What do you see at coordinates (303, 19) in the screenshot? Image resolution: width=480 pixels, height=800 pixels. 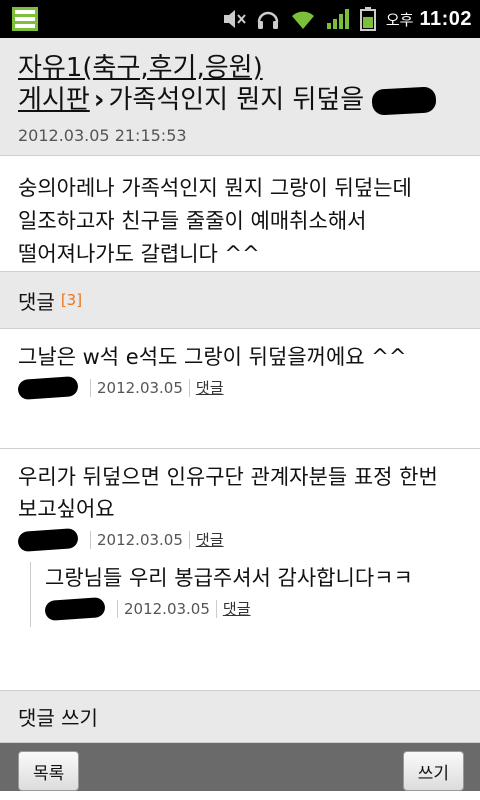 I see `wifi-icon` at bounding box center [303, 19].